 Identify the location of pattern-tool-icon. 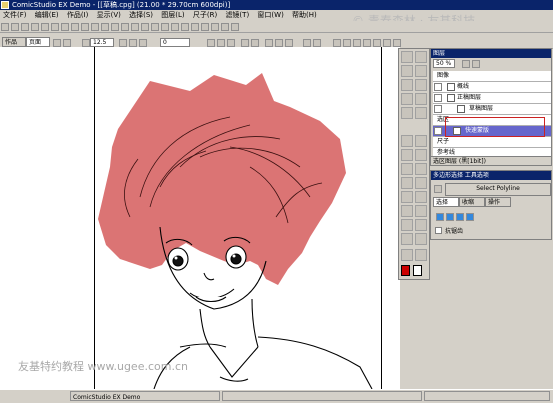
(421, 197).